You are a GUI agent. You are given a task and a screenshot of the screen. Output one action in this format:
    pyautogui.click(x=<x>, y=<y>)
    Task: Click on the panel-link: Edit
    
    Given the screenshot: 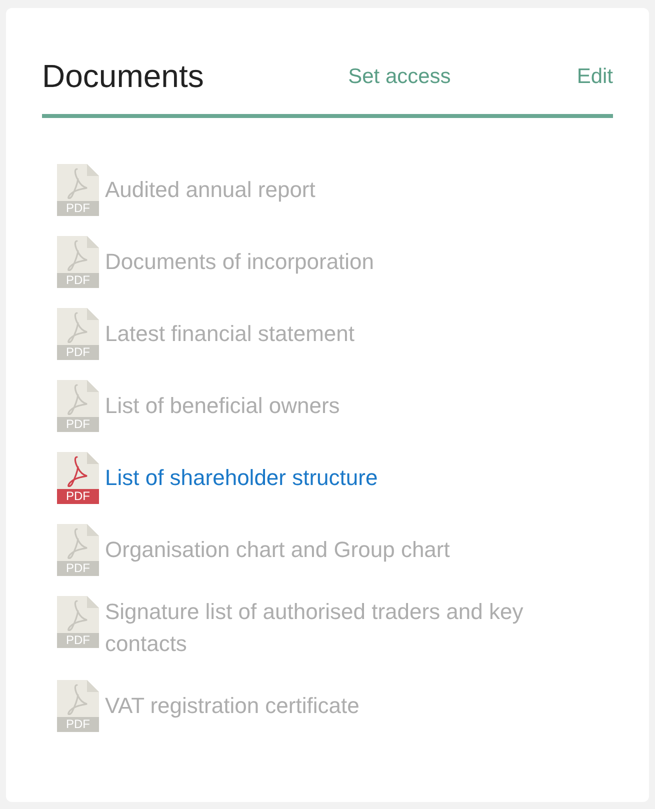 What is the action you would take?
    pyautogui.click(x=594, y=77)
    